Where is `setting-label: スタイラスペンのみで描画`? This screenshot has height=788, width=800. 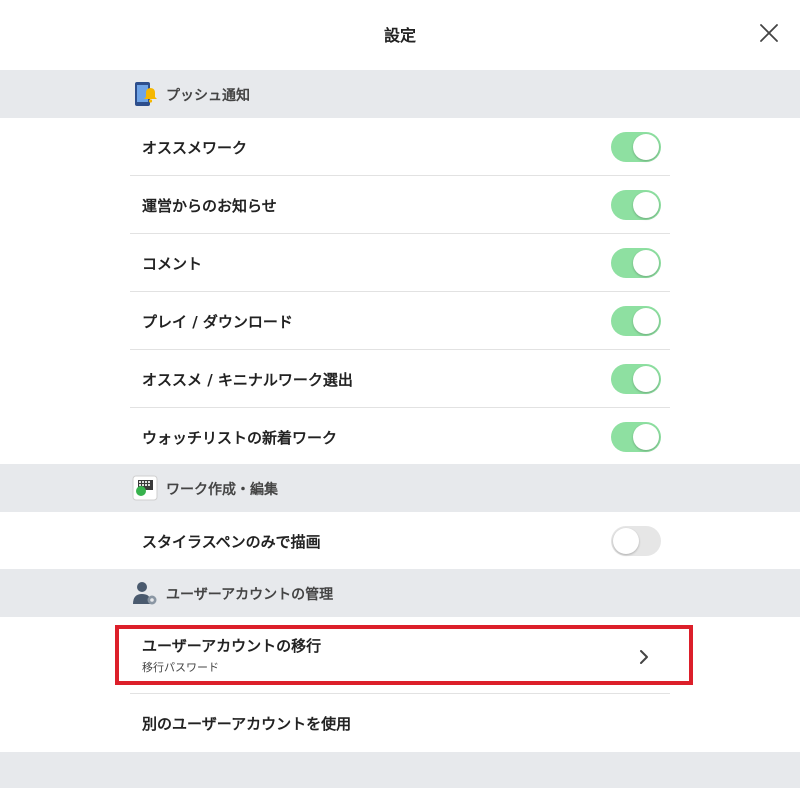 setting-label: スタイラスペンのみで描画 is located at coordinates (231, 542).